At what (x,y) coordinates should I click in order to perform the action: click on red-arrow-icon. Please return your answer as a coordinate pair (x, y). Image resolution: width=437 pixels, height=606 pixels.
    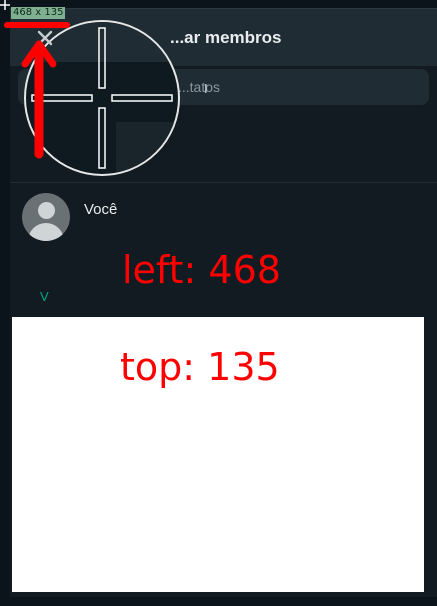
    Looking at the image, I should click on (39, 99).